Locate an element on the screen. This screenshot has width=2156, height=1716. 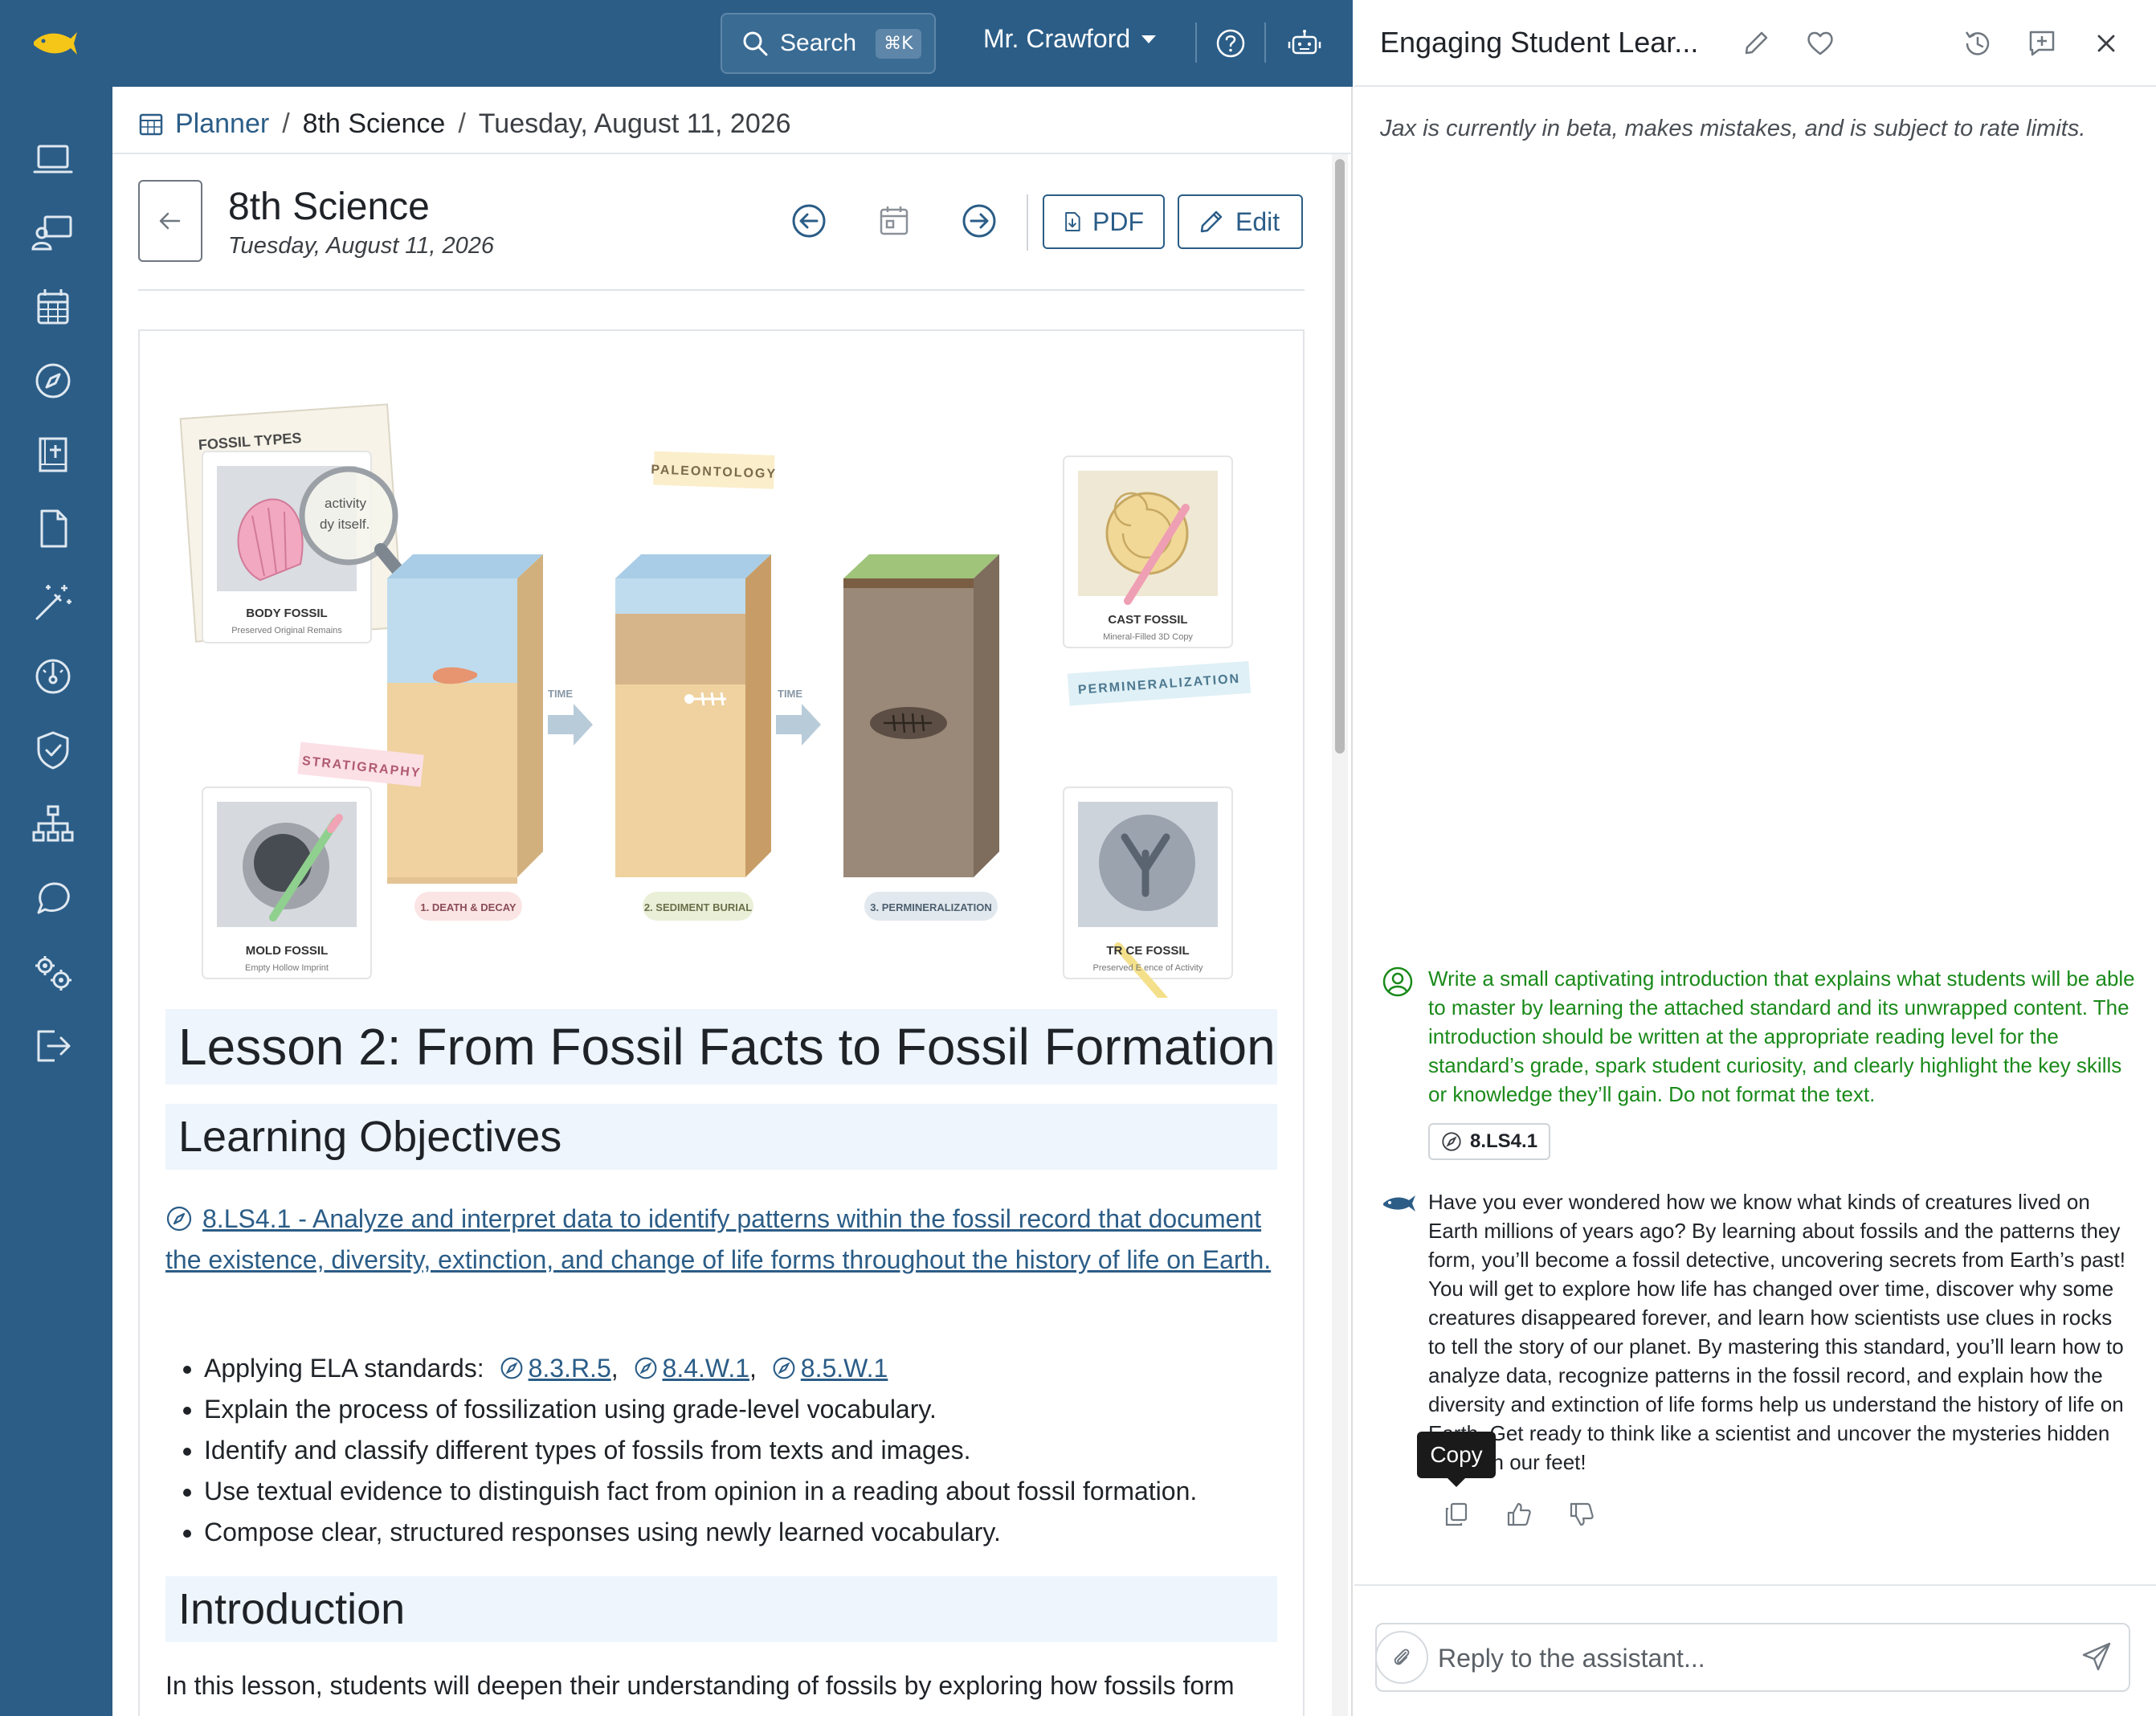
settings-icon is located at coordinates (54, 972).